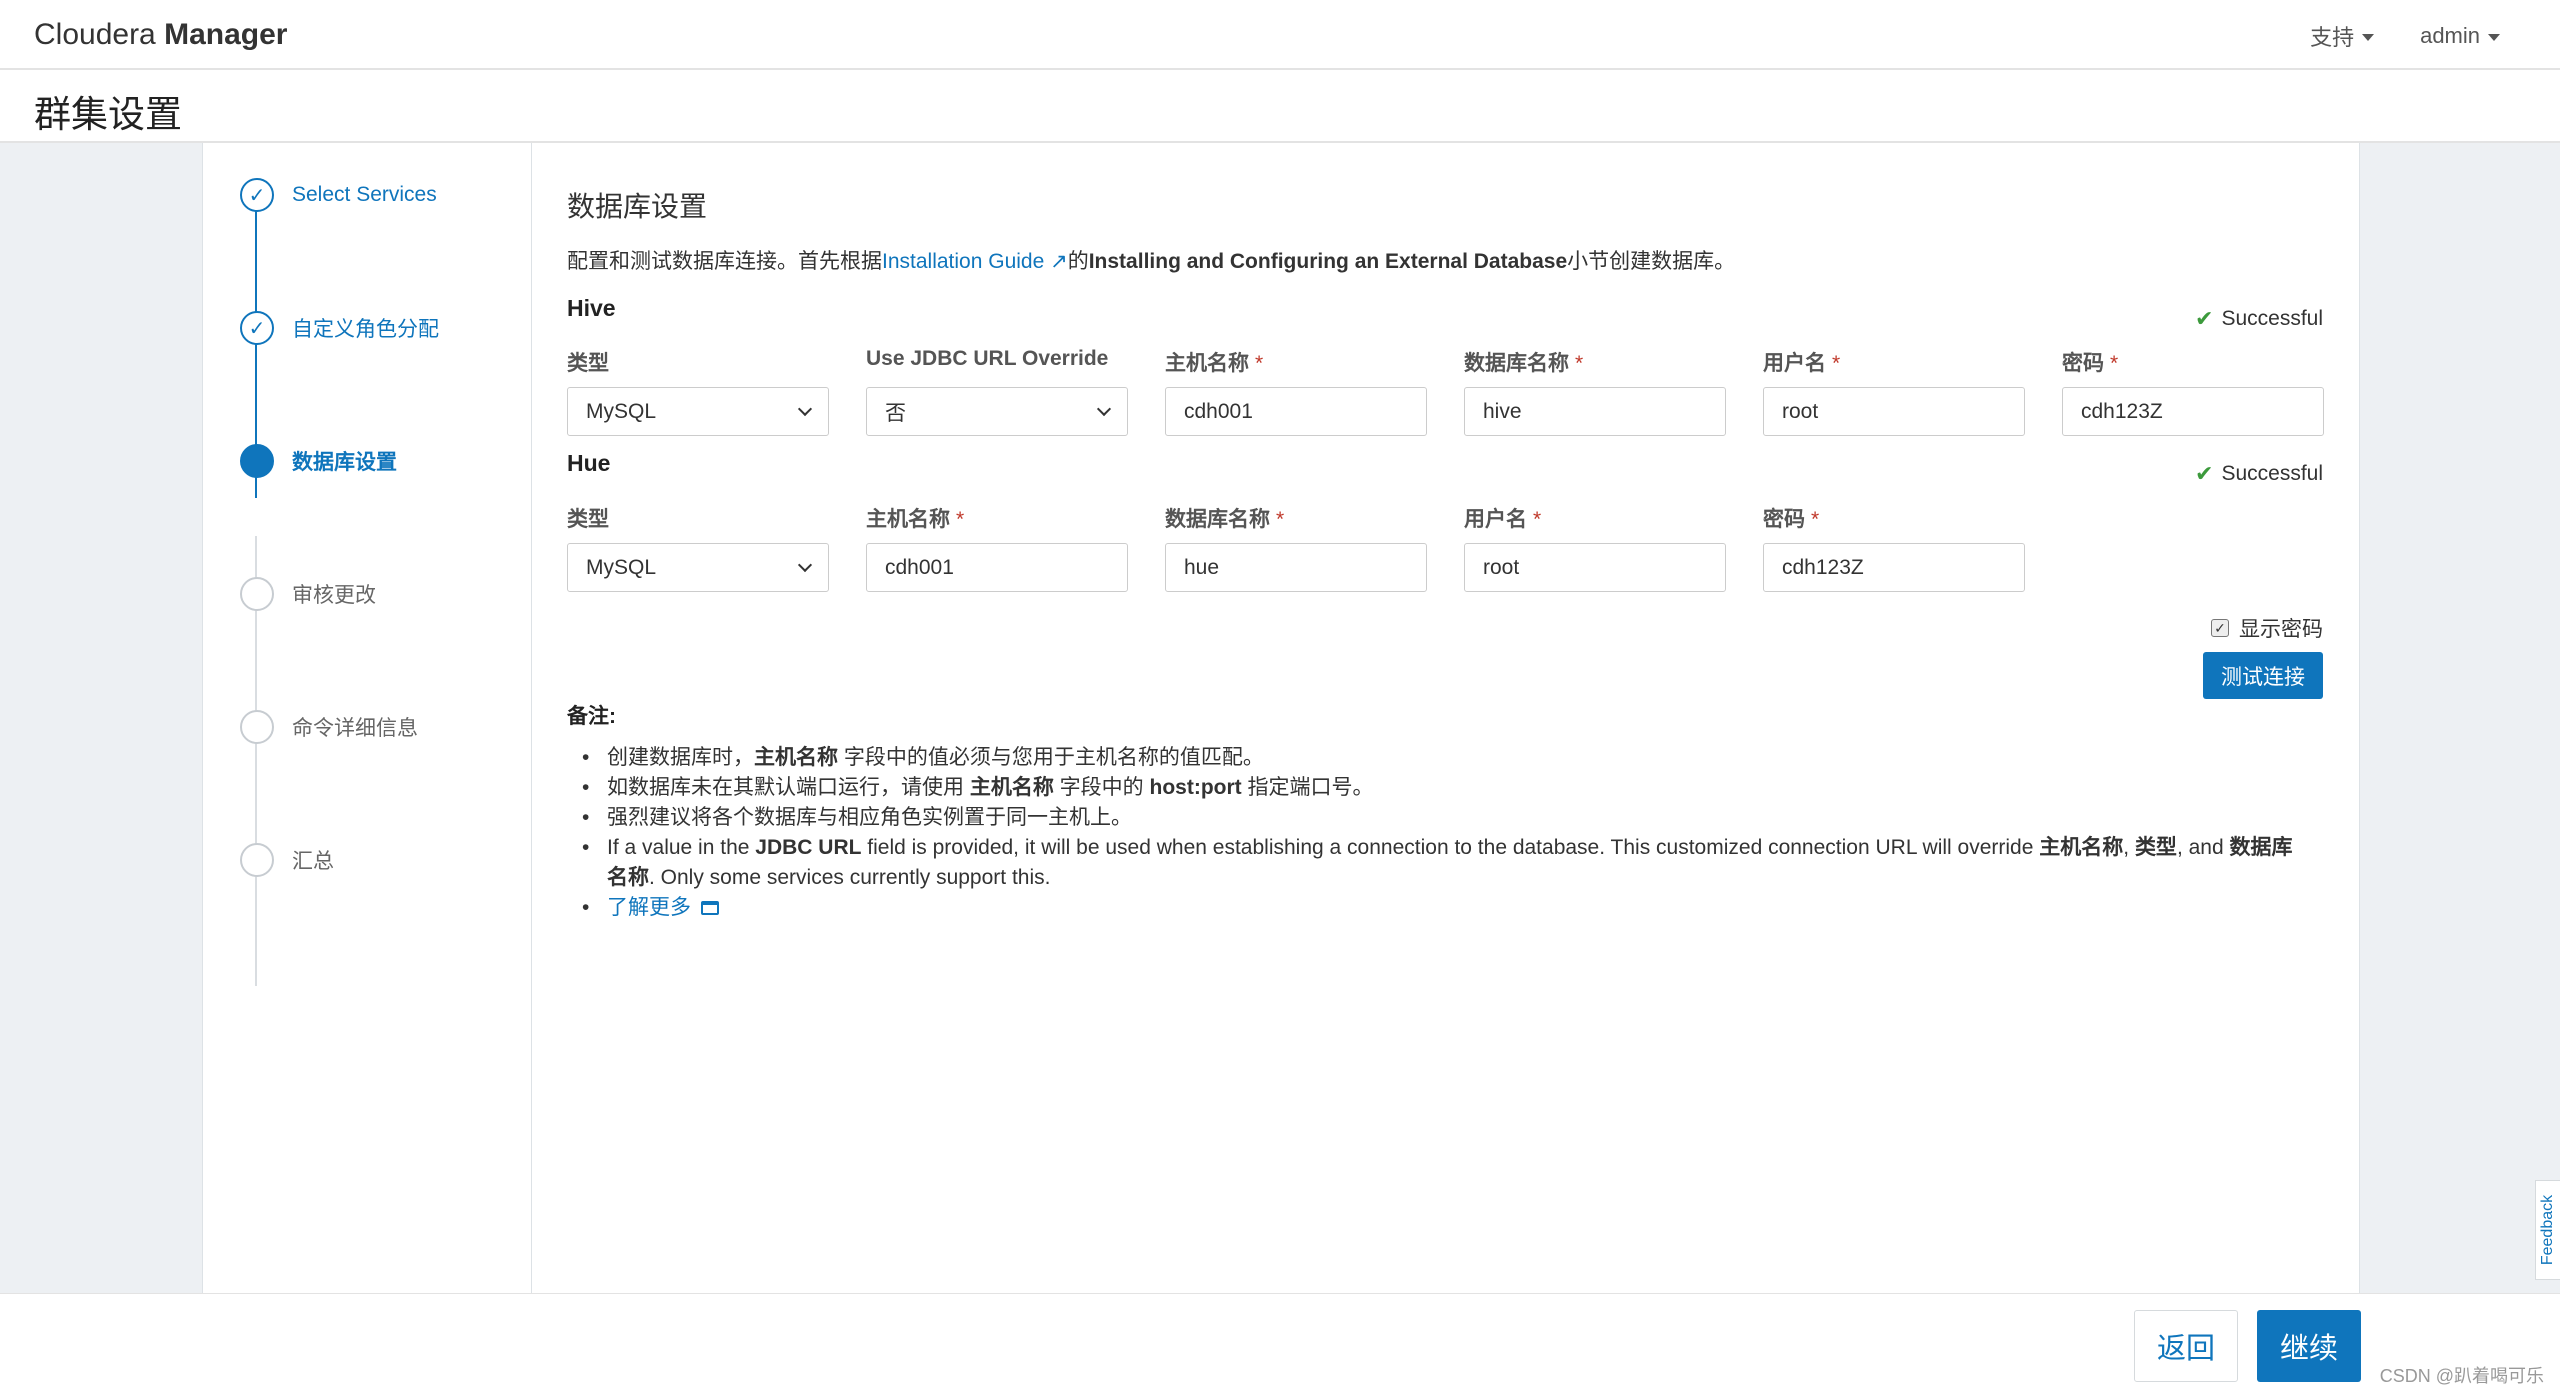 This screenshot has width=2560, height=1393. I want to click on field-label: 类型, so click(588, 363).